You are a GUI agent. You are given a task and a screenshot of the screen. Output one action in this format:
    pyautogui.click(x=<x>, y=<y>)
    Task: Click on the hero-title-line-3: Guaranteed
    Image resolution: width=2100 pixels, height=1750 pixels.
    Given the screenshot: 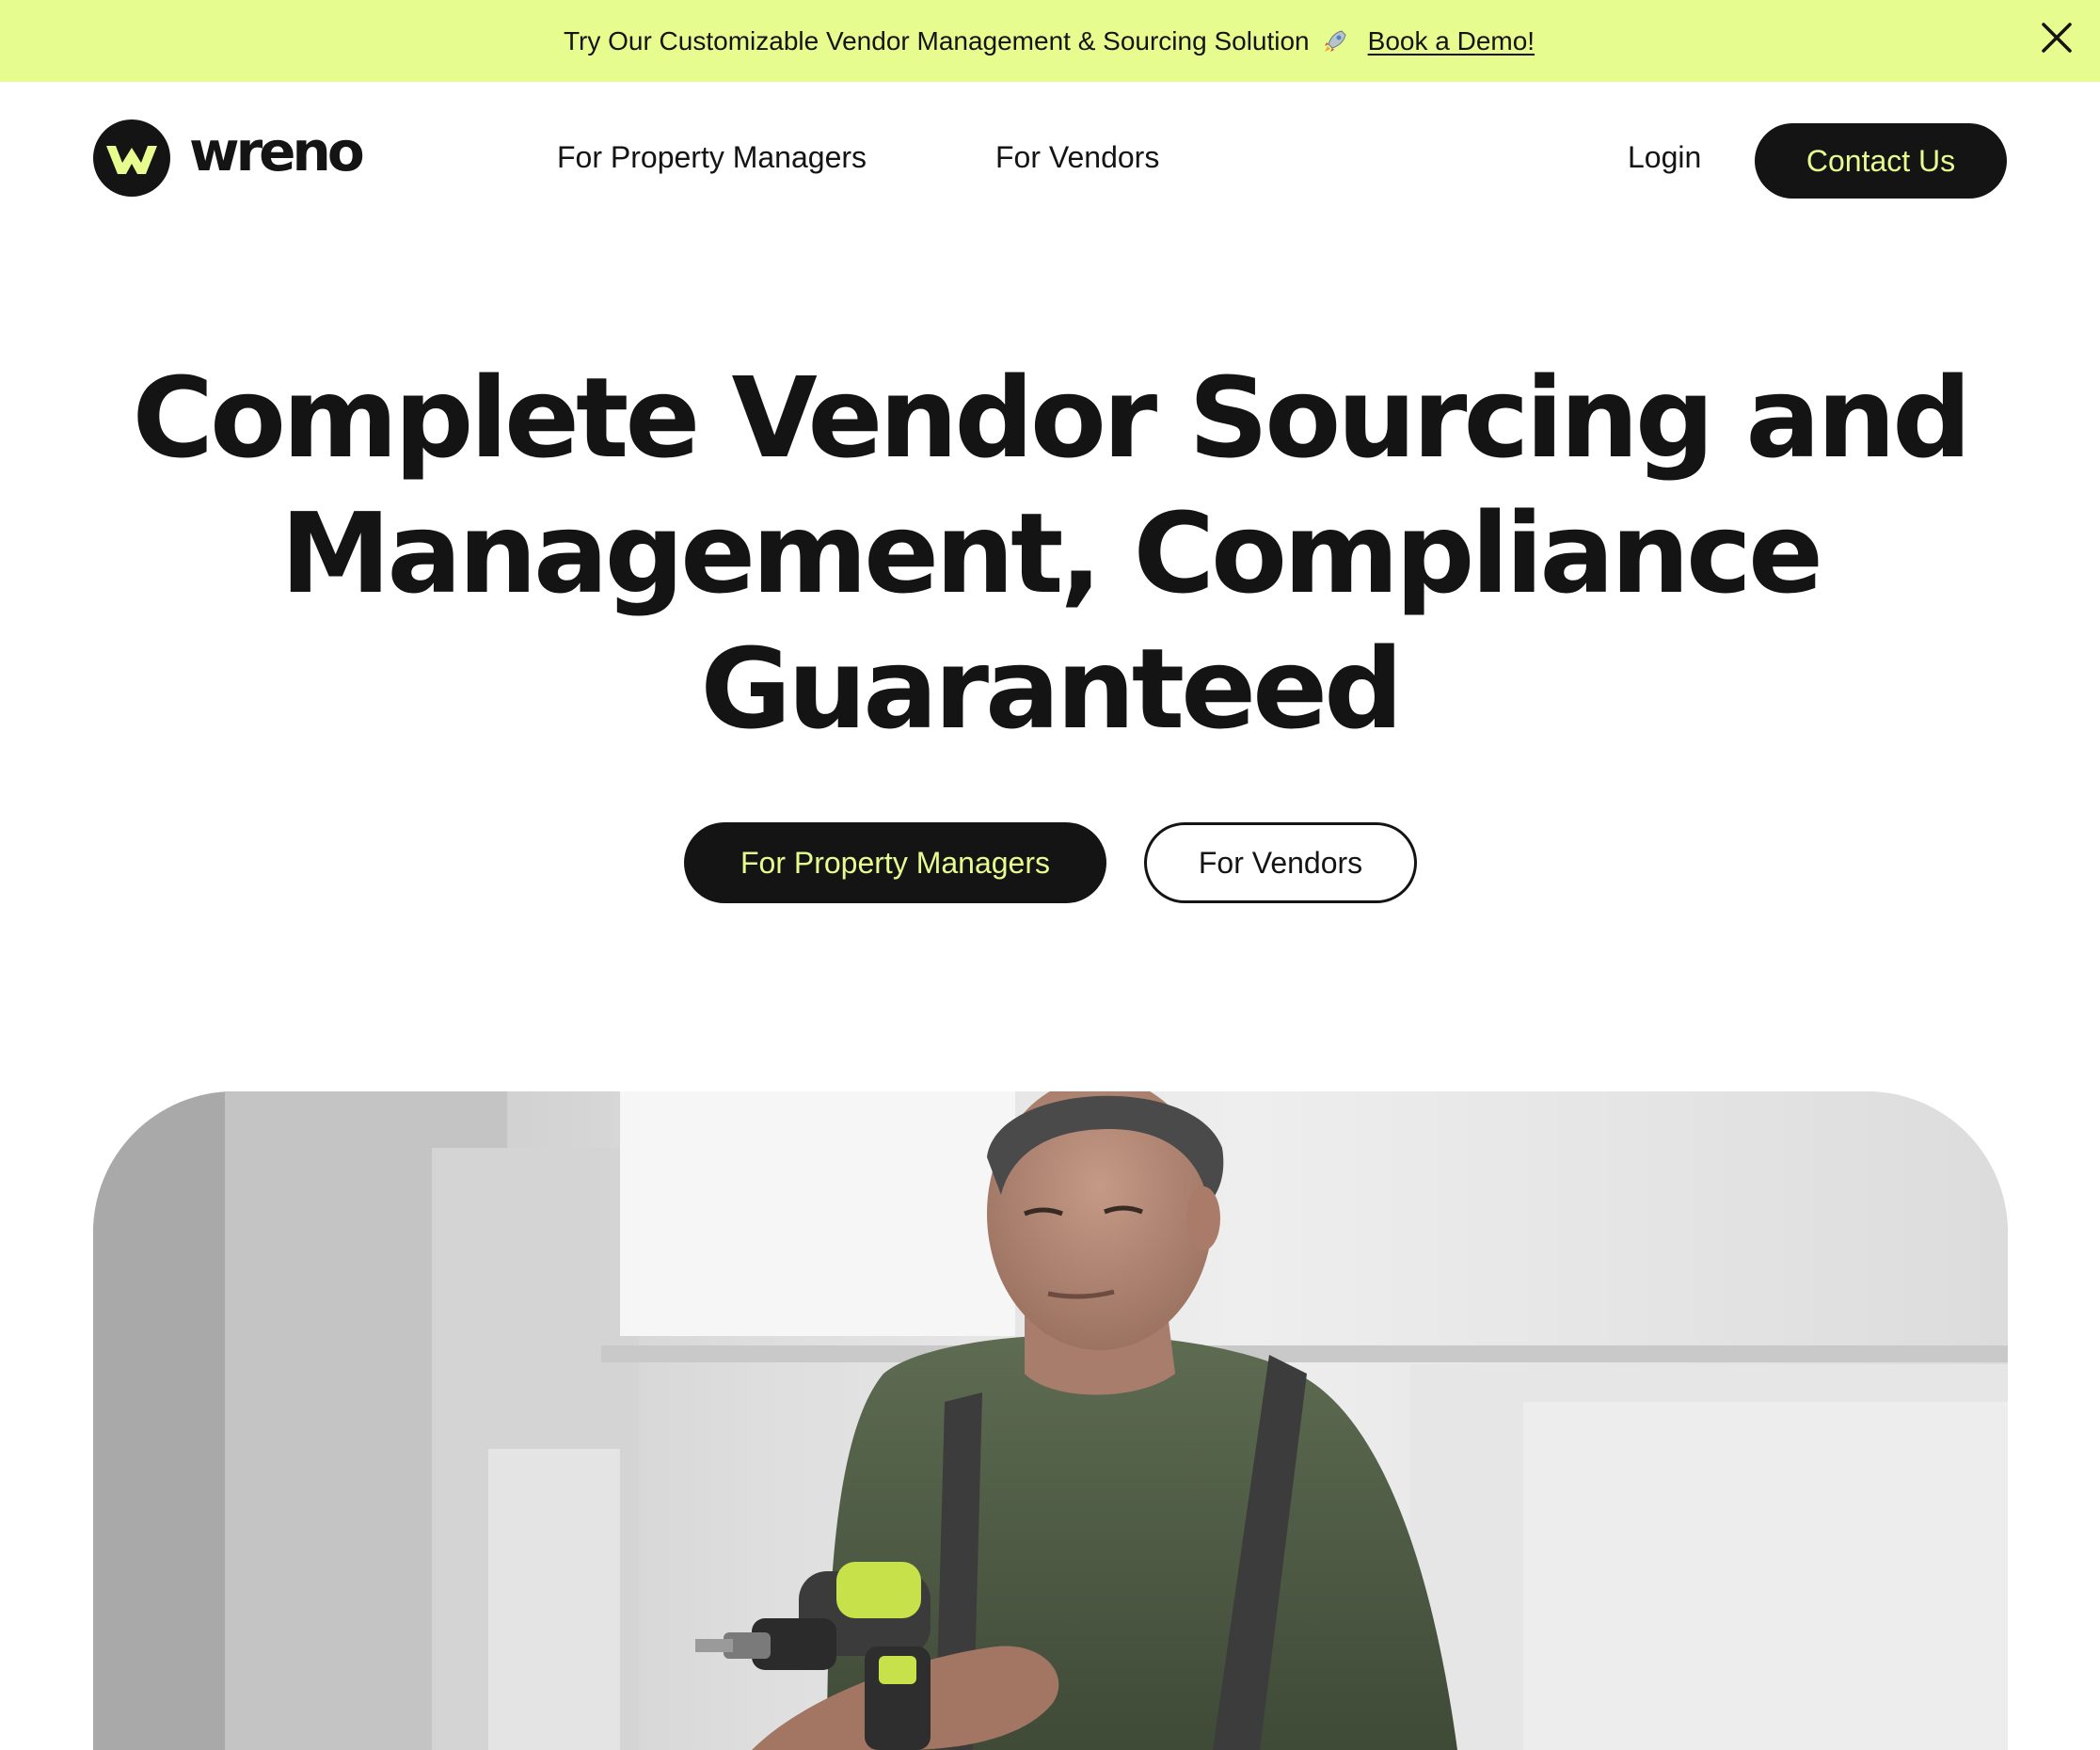 What is the action you would take?
    pyautogui.click(x=1052, y=689)
    